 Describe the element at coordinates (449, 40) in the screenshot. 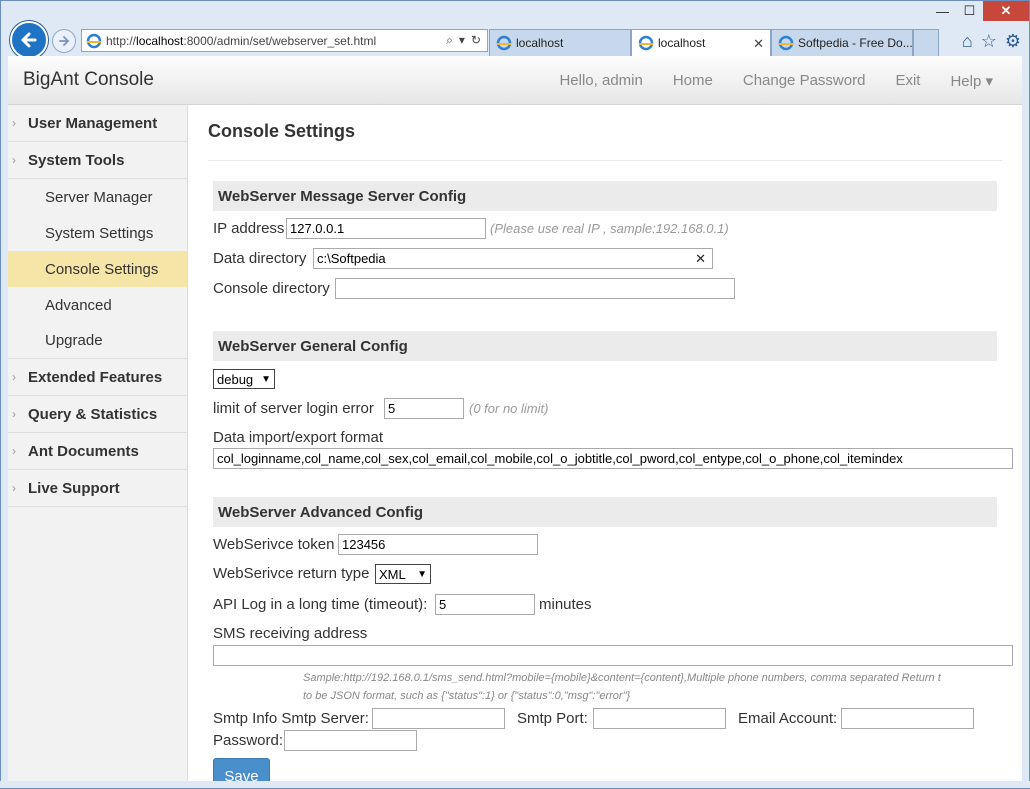

I see `search-icon: ⌕` at that location.